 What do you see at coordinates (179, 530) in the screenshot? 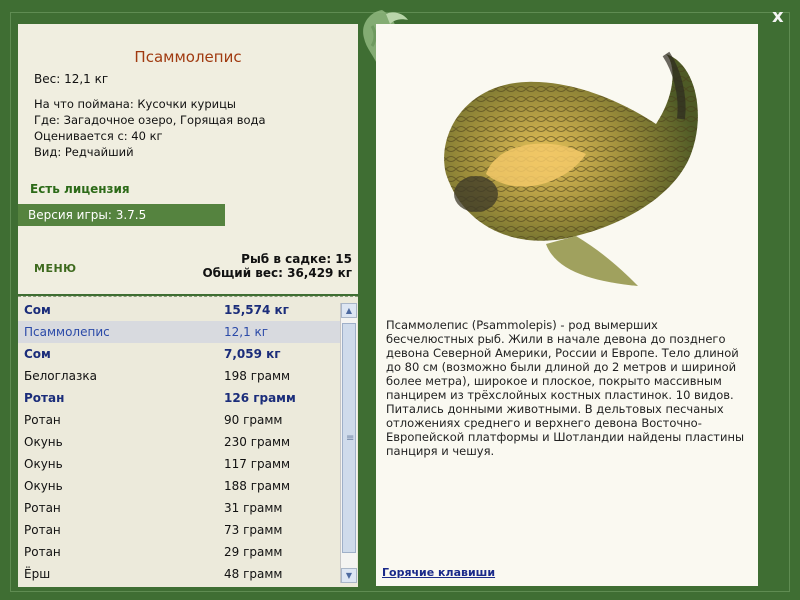
I see `catch-list-row: Ротан 73 грамм` at bounding box center [179, 530].